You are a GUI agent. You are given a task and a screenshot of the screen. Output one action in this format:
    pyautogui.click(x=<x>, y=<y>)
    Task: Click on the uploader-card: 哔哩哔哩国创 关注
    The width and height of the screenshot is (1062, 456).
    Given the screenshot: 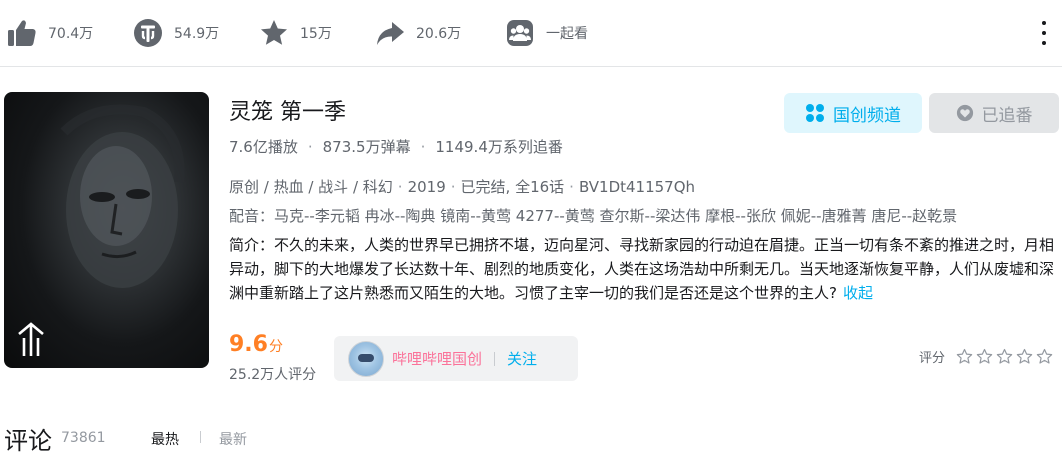 What is the action you would take?
    pyautogui.click(x=456, y=358)
    